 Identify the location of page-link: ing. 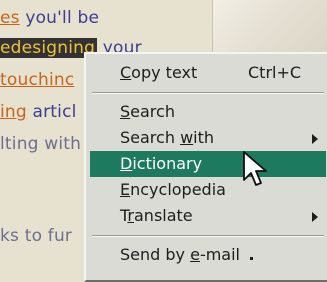
(13, 112).